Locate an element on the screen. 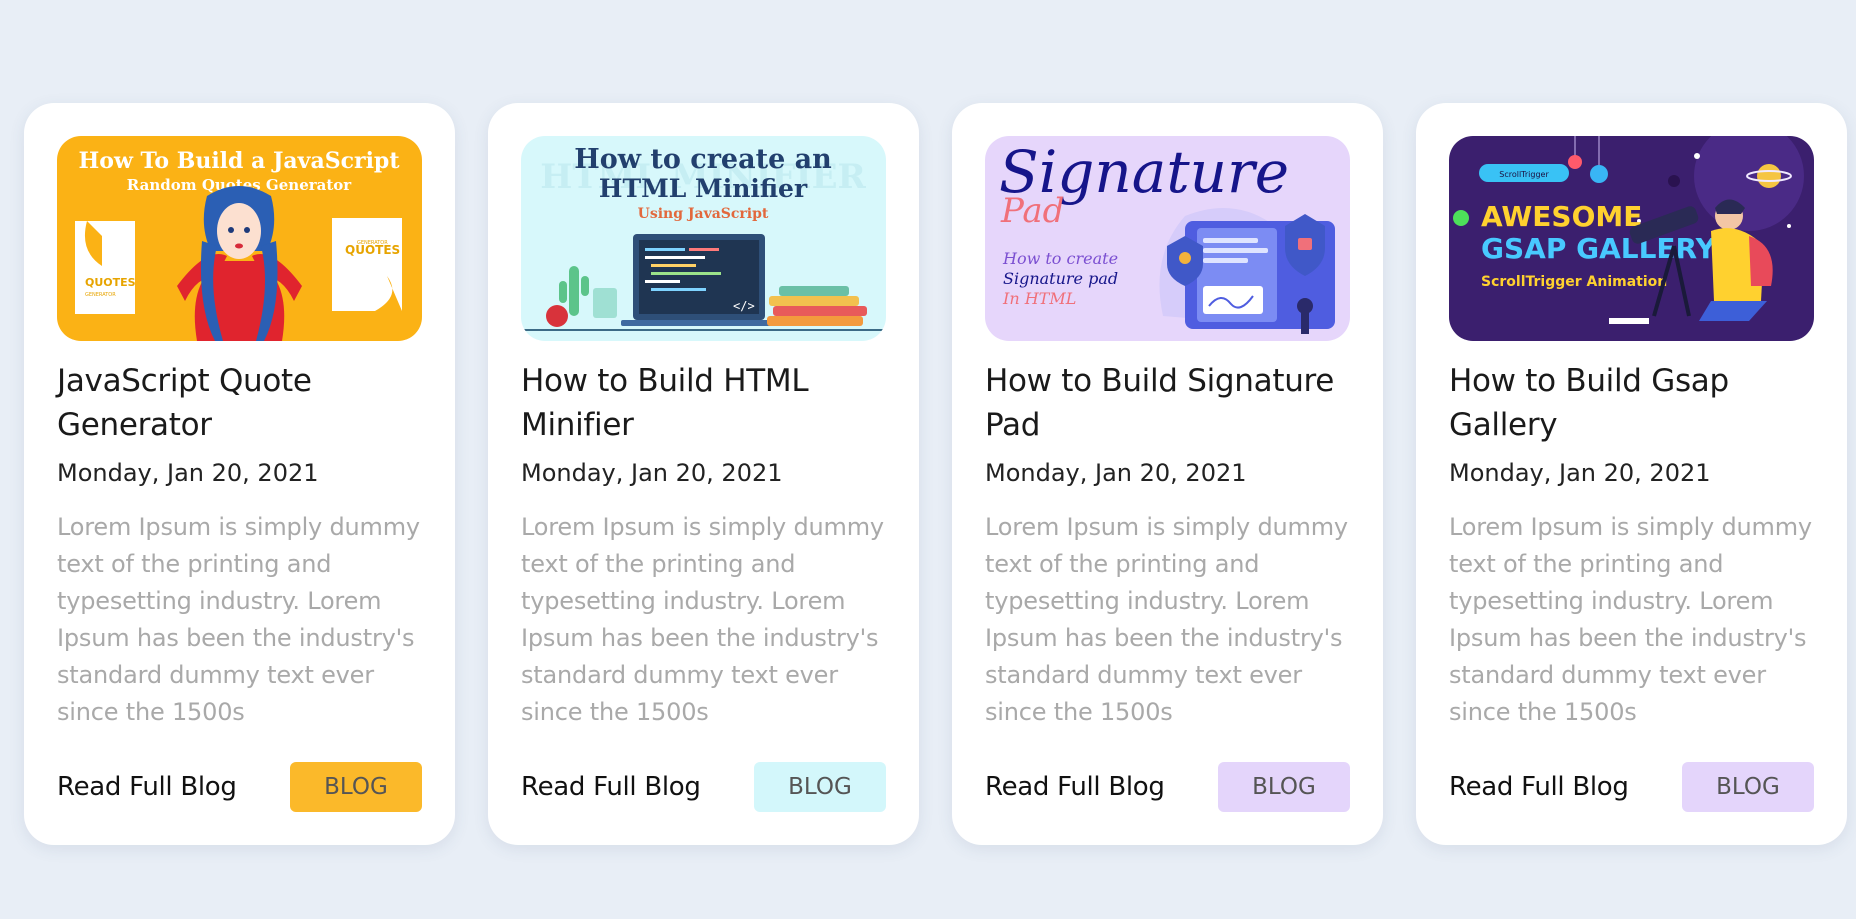 Image resolution: width=1856 pixels, height=919 pixels. blog-title: JavaScript Quote Generator is located at coordinates (239, 403).